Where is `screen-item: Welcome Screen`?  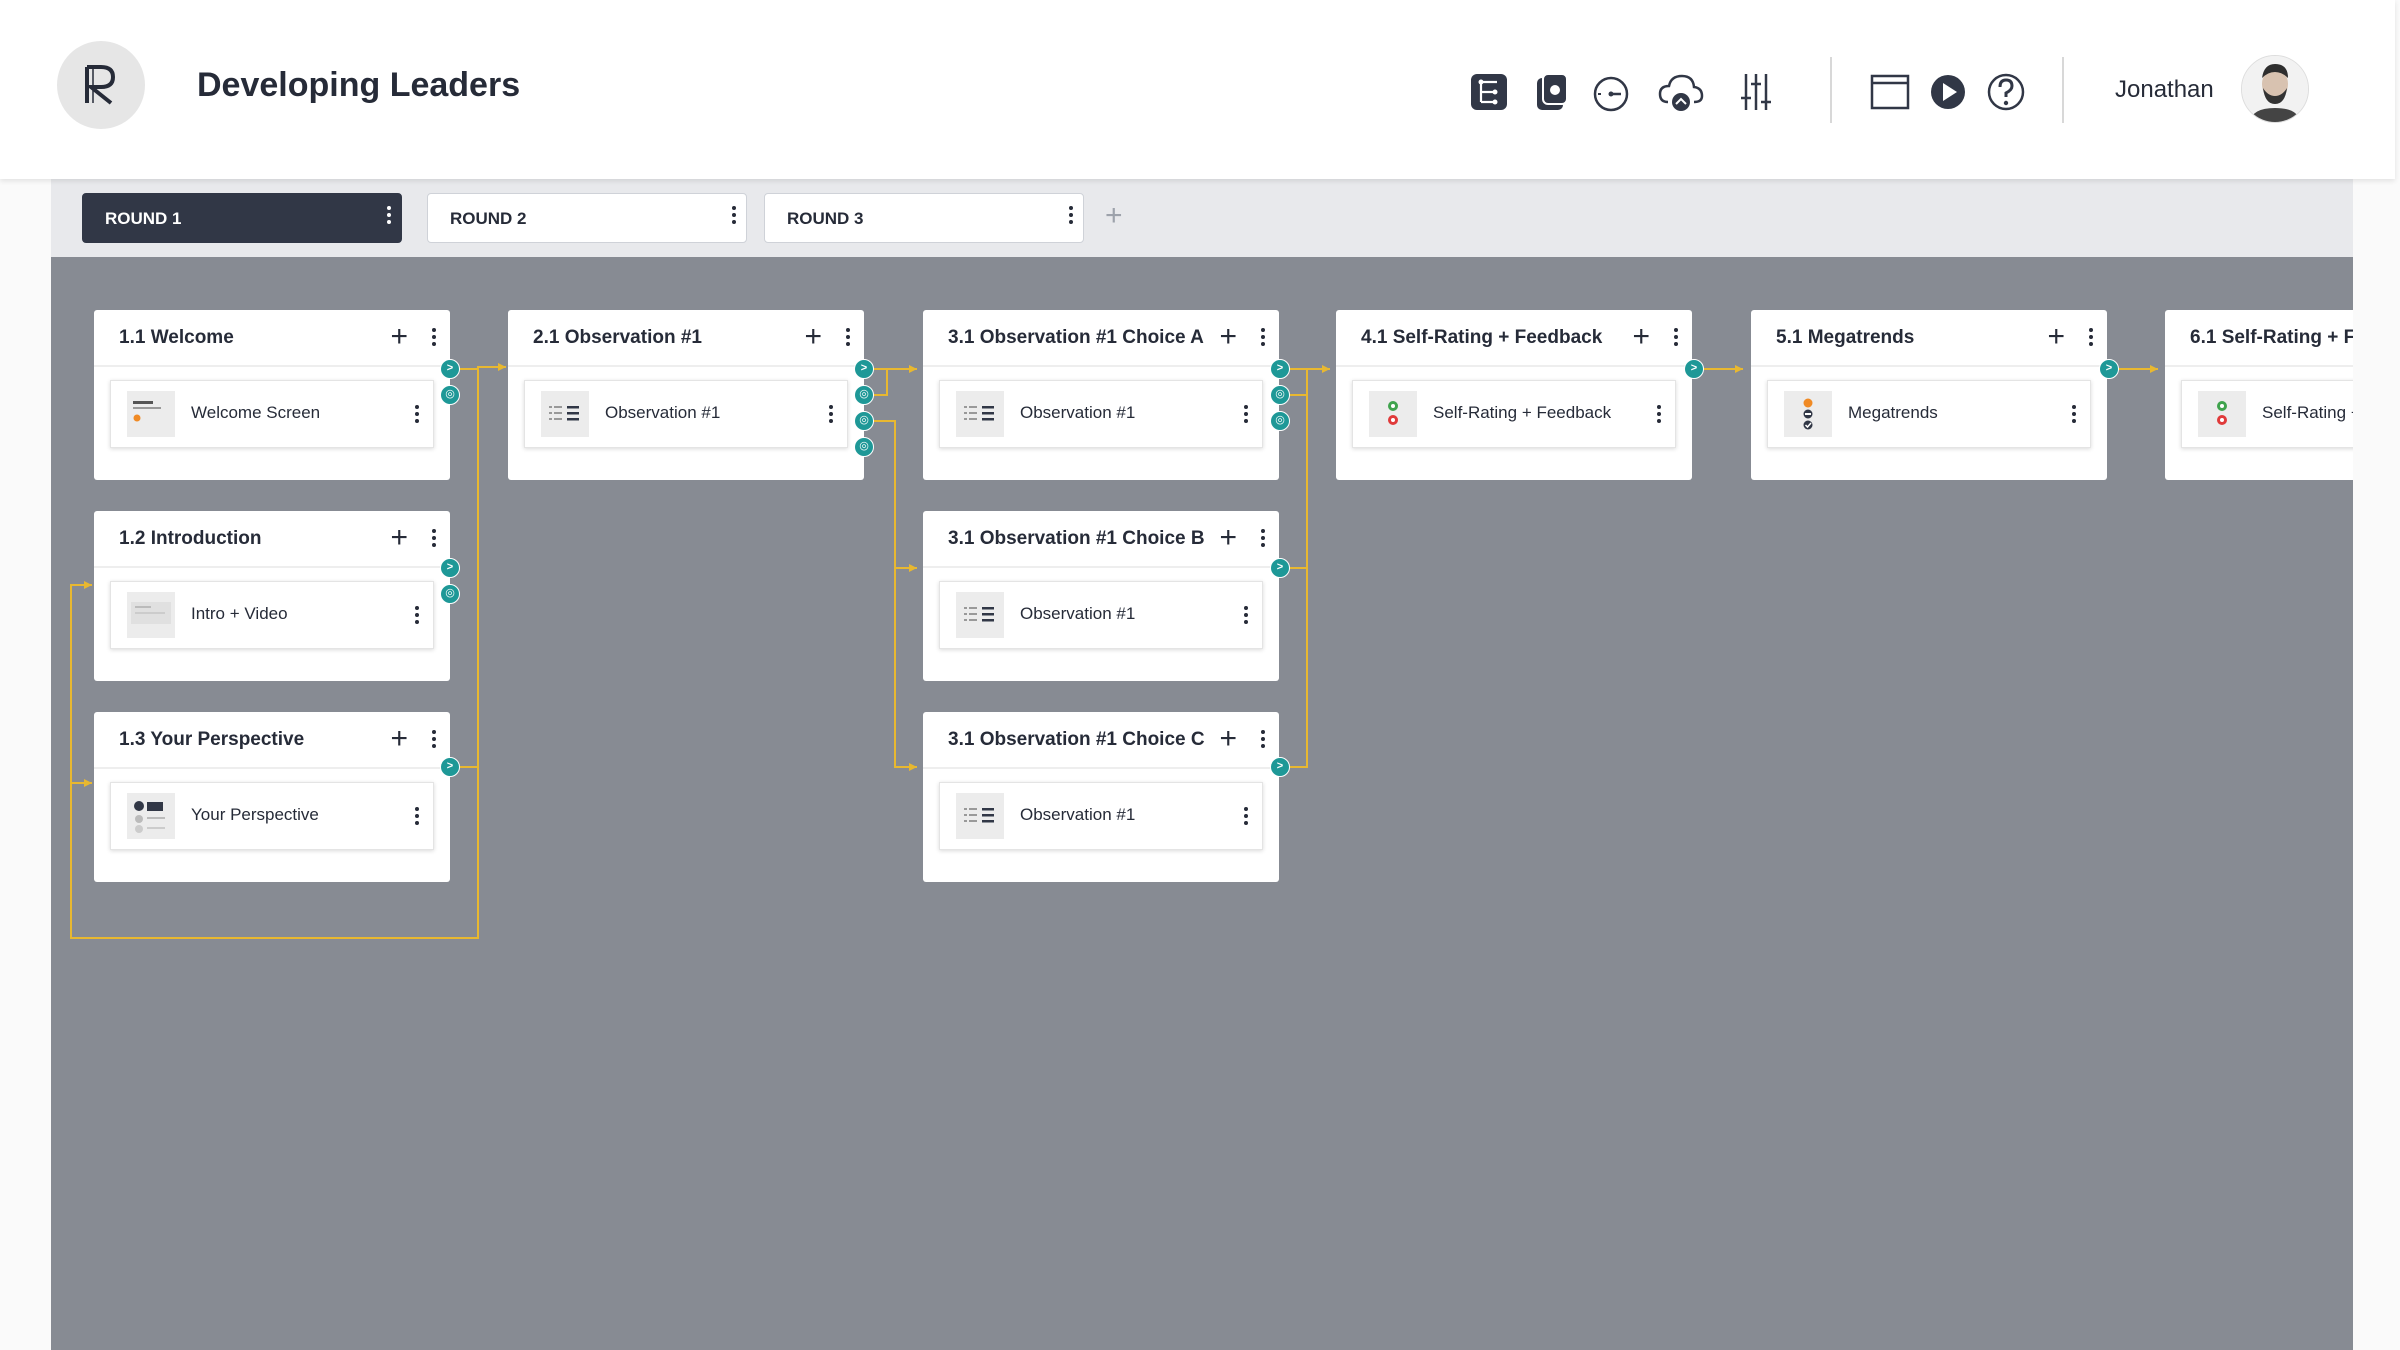
screen-item: Welcome Screen is located at coordinates (272, 414).